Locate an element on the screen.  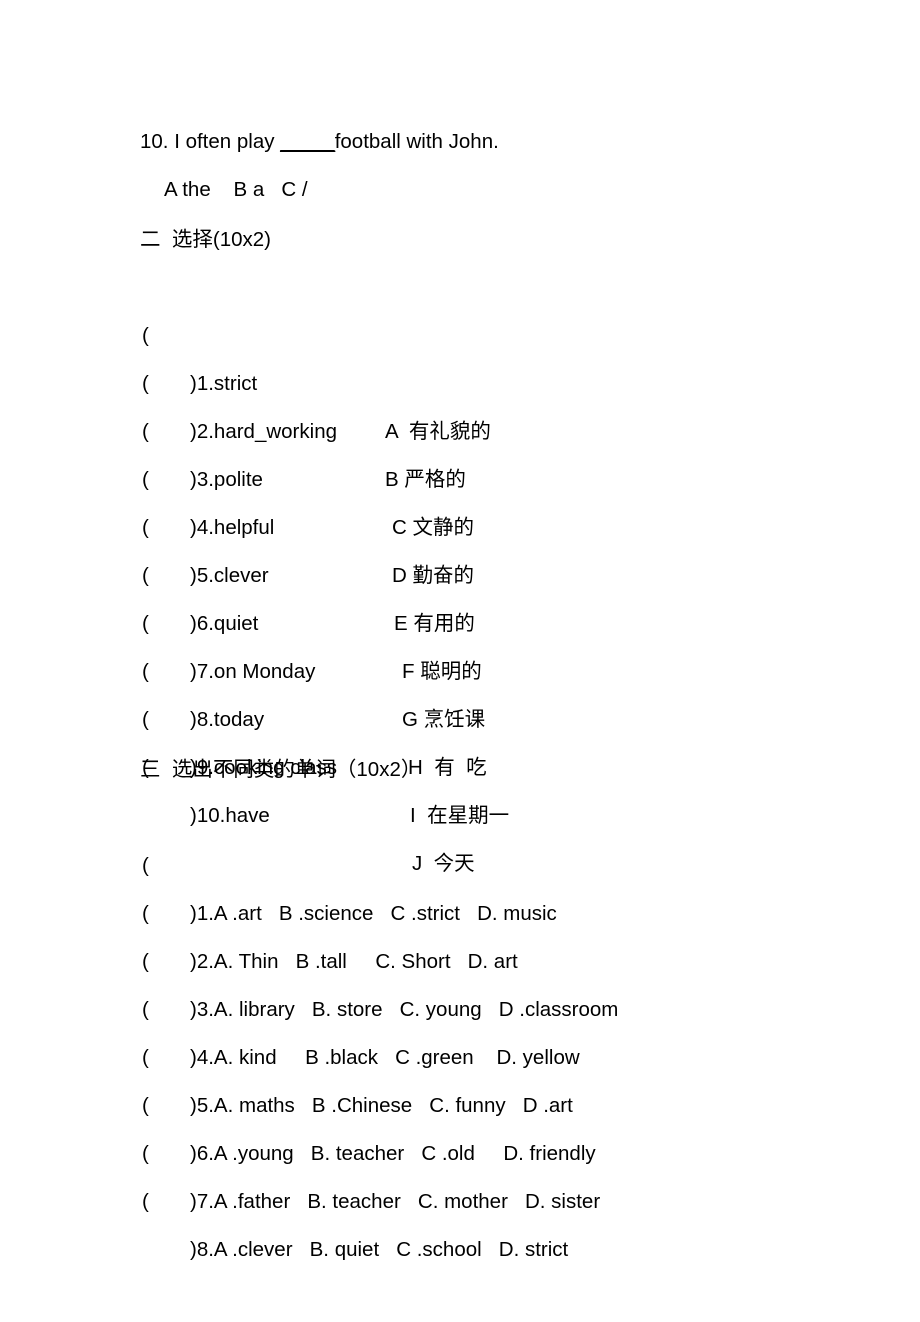
match-row: ( )6.quiet F 聪明的 is located at coordinates (510, 593).